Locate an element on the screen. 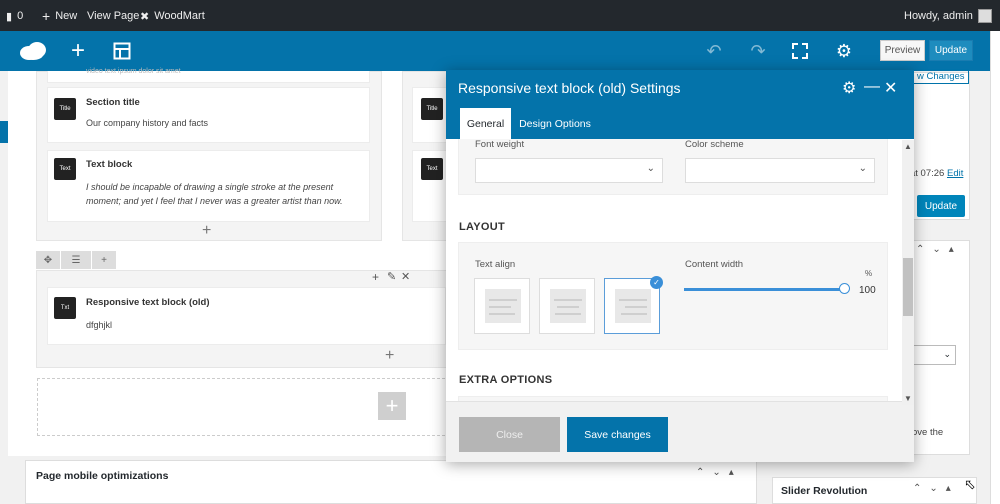 This screenshot has width=1000, height=504. slider-handle is located at coordinates (844, 288).